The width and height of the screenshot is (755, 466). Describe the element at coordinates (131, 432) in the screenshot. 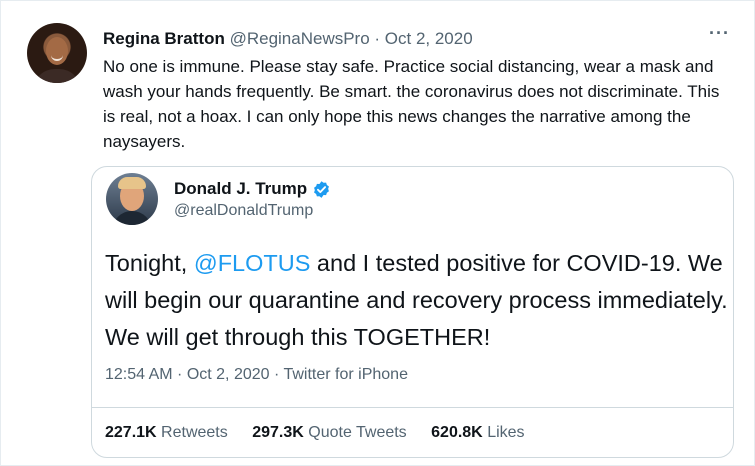

I see `stat-value: 227.1K` at that location.